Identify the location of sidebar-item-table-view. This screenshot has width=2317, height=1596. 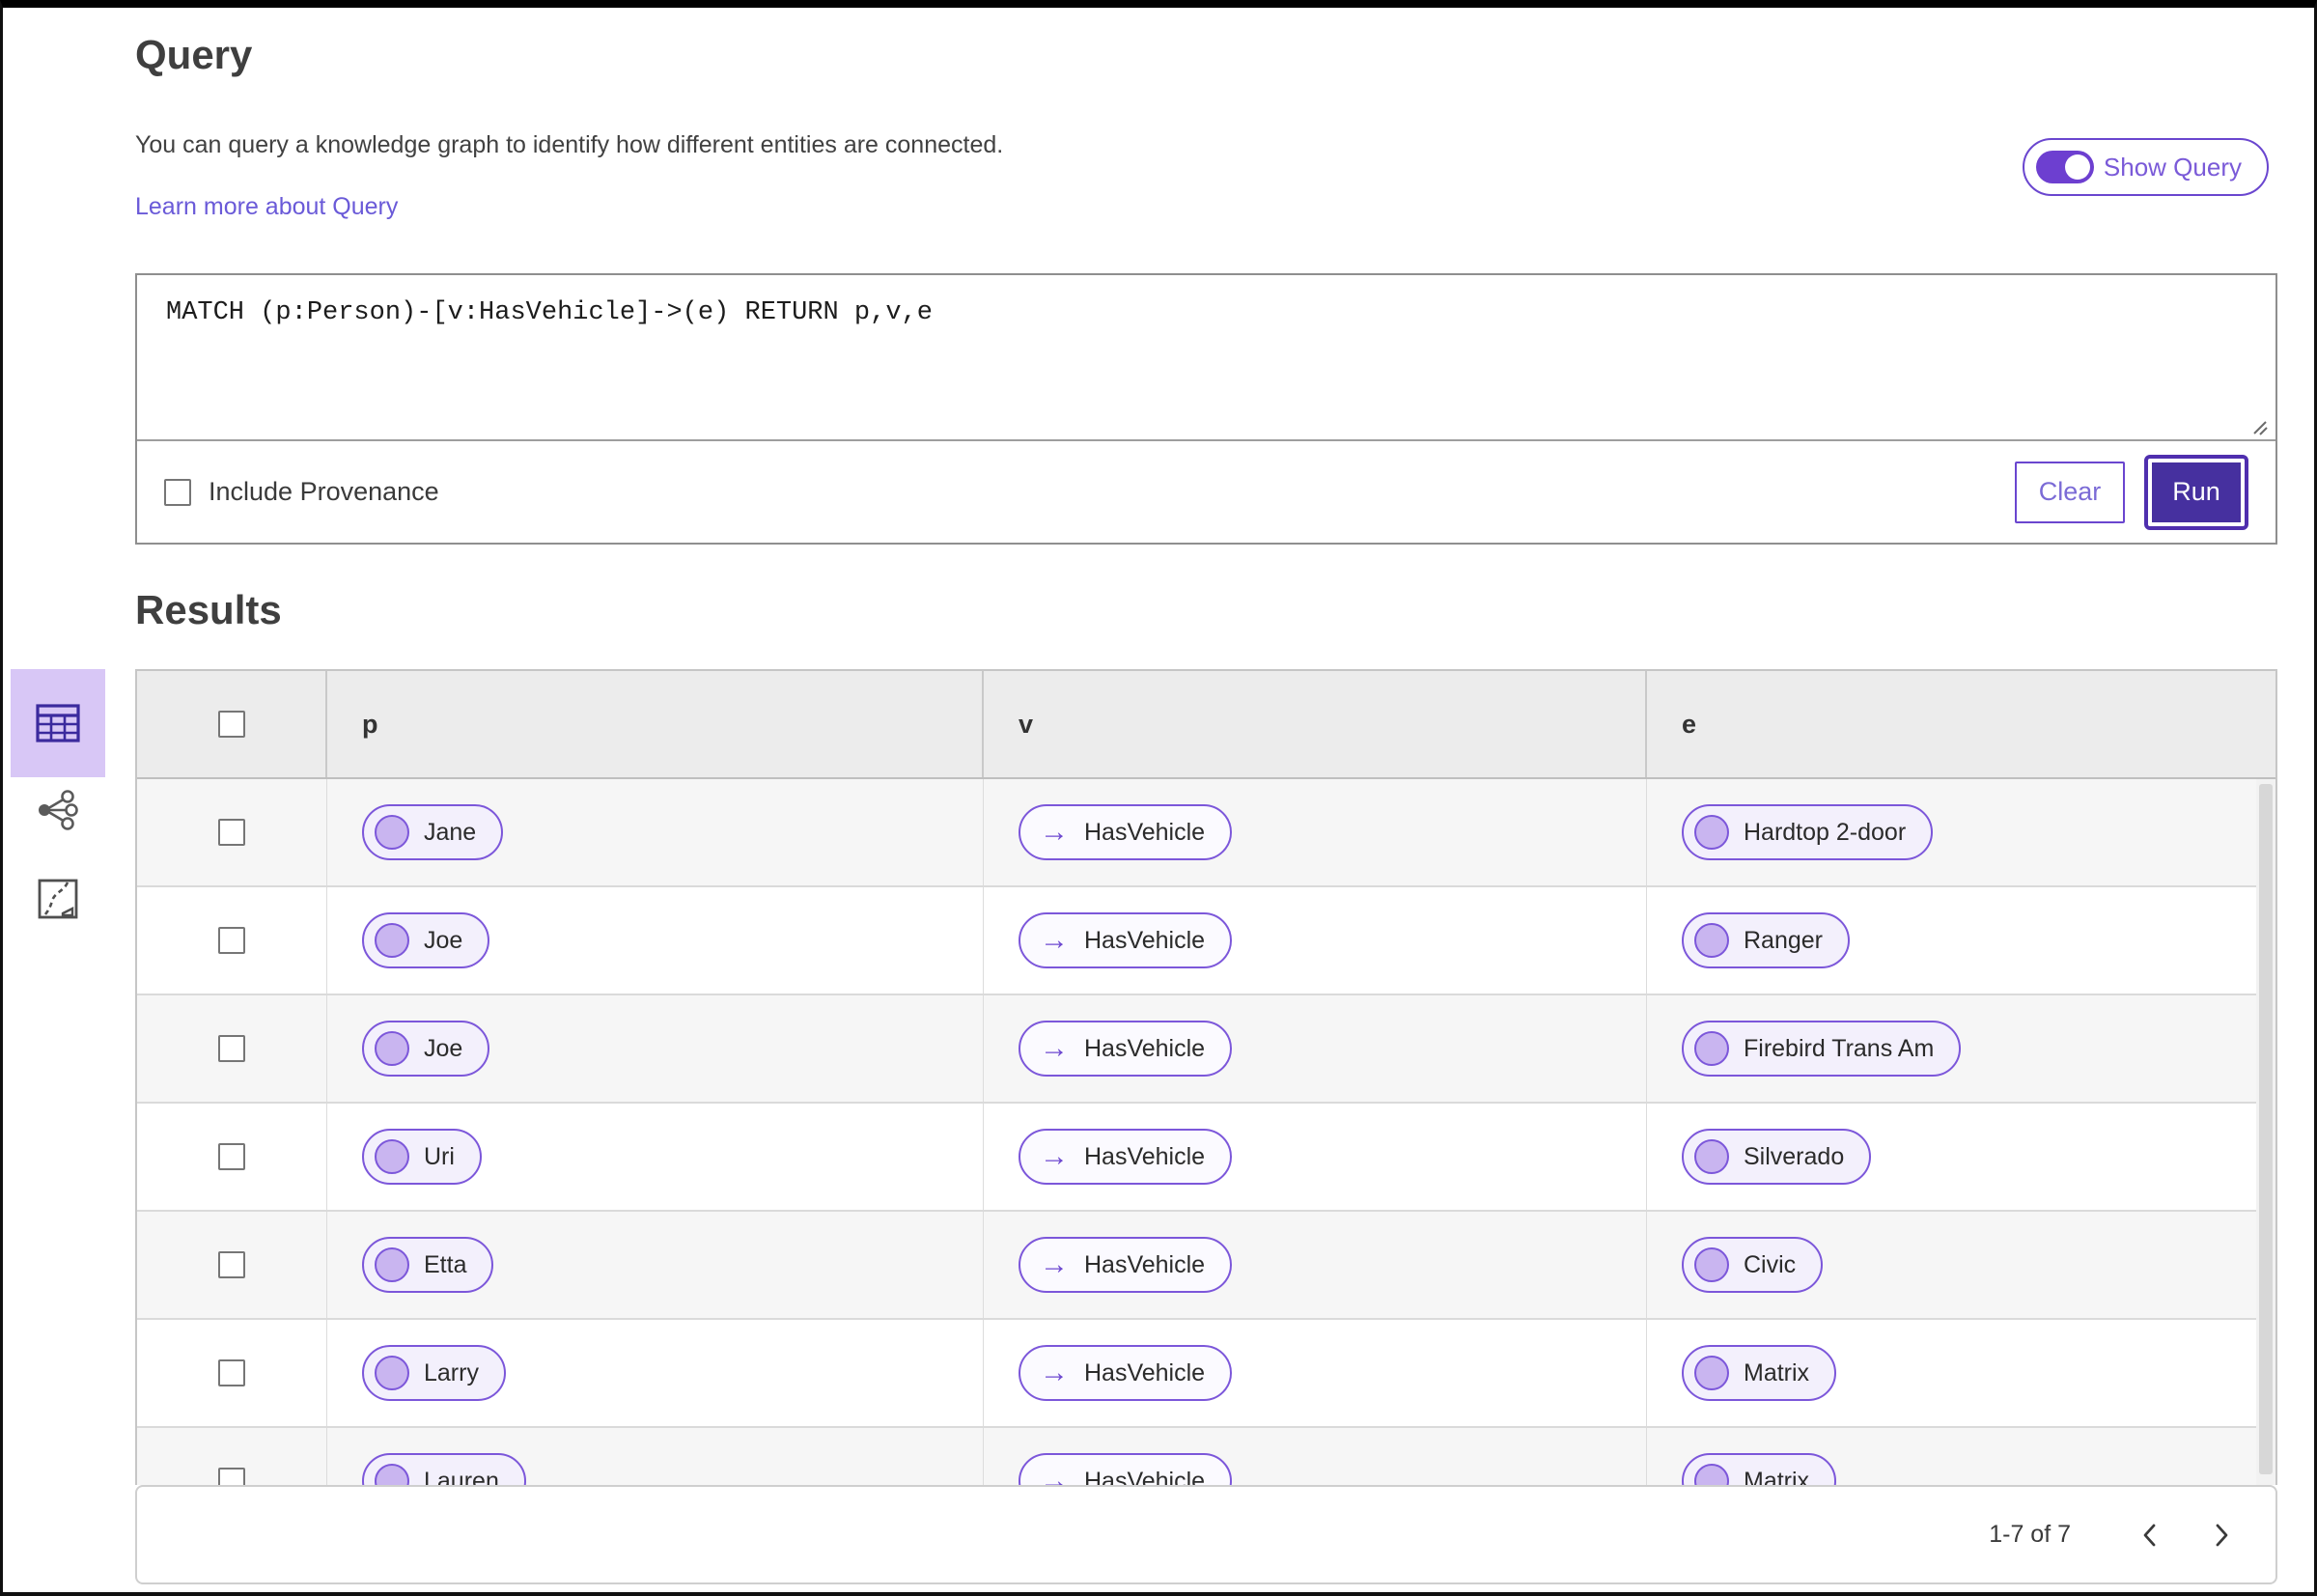
(58, 723).